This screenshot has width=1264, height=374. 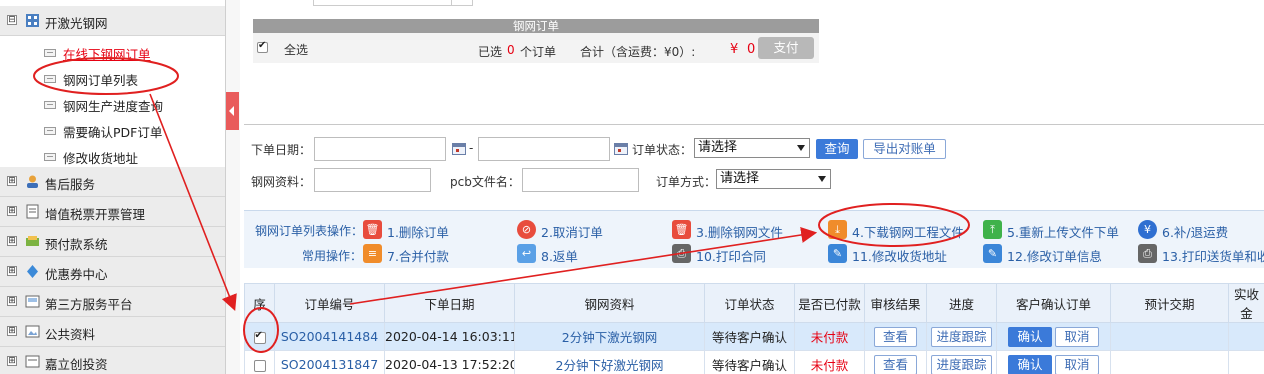 What do you see at coordinates (32, 181) in the screenshot?
I see `after-sales-icon` at bounding box center [32, 181].